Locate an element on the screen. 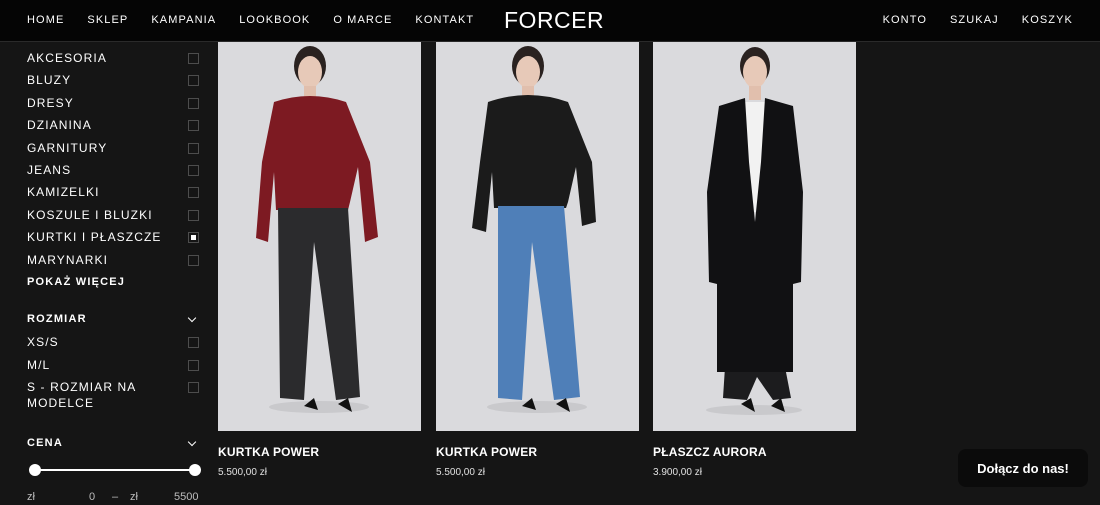  category-filter-kurtki: KURTKI I PŁASZCZE is located at coordinates (113, 238).